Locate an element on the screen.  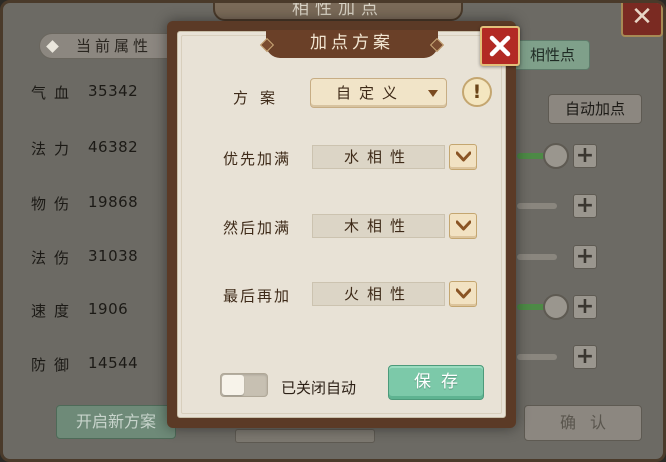
auto-toggle is located at coordinates (244, 385).